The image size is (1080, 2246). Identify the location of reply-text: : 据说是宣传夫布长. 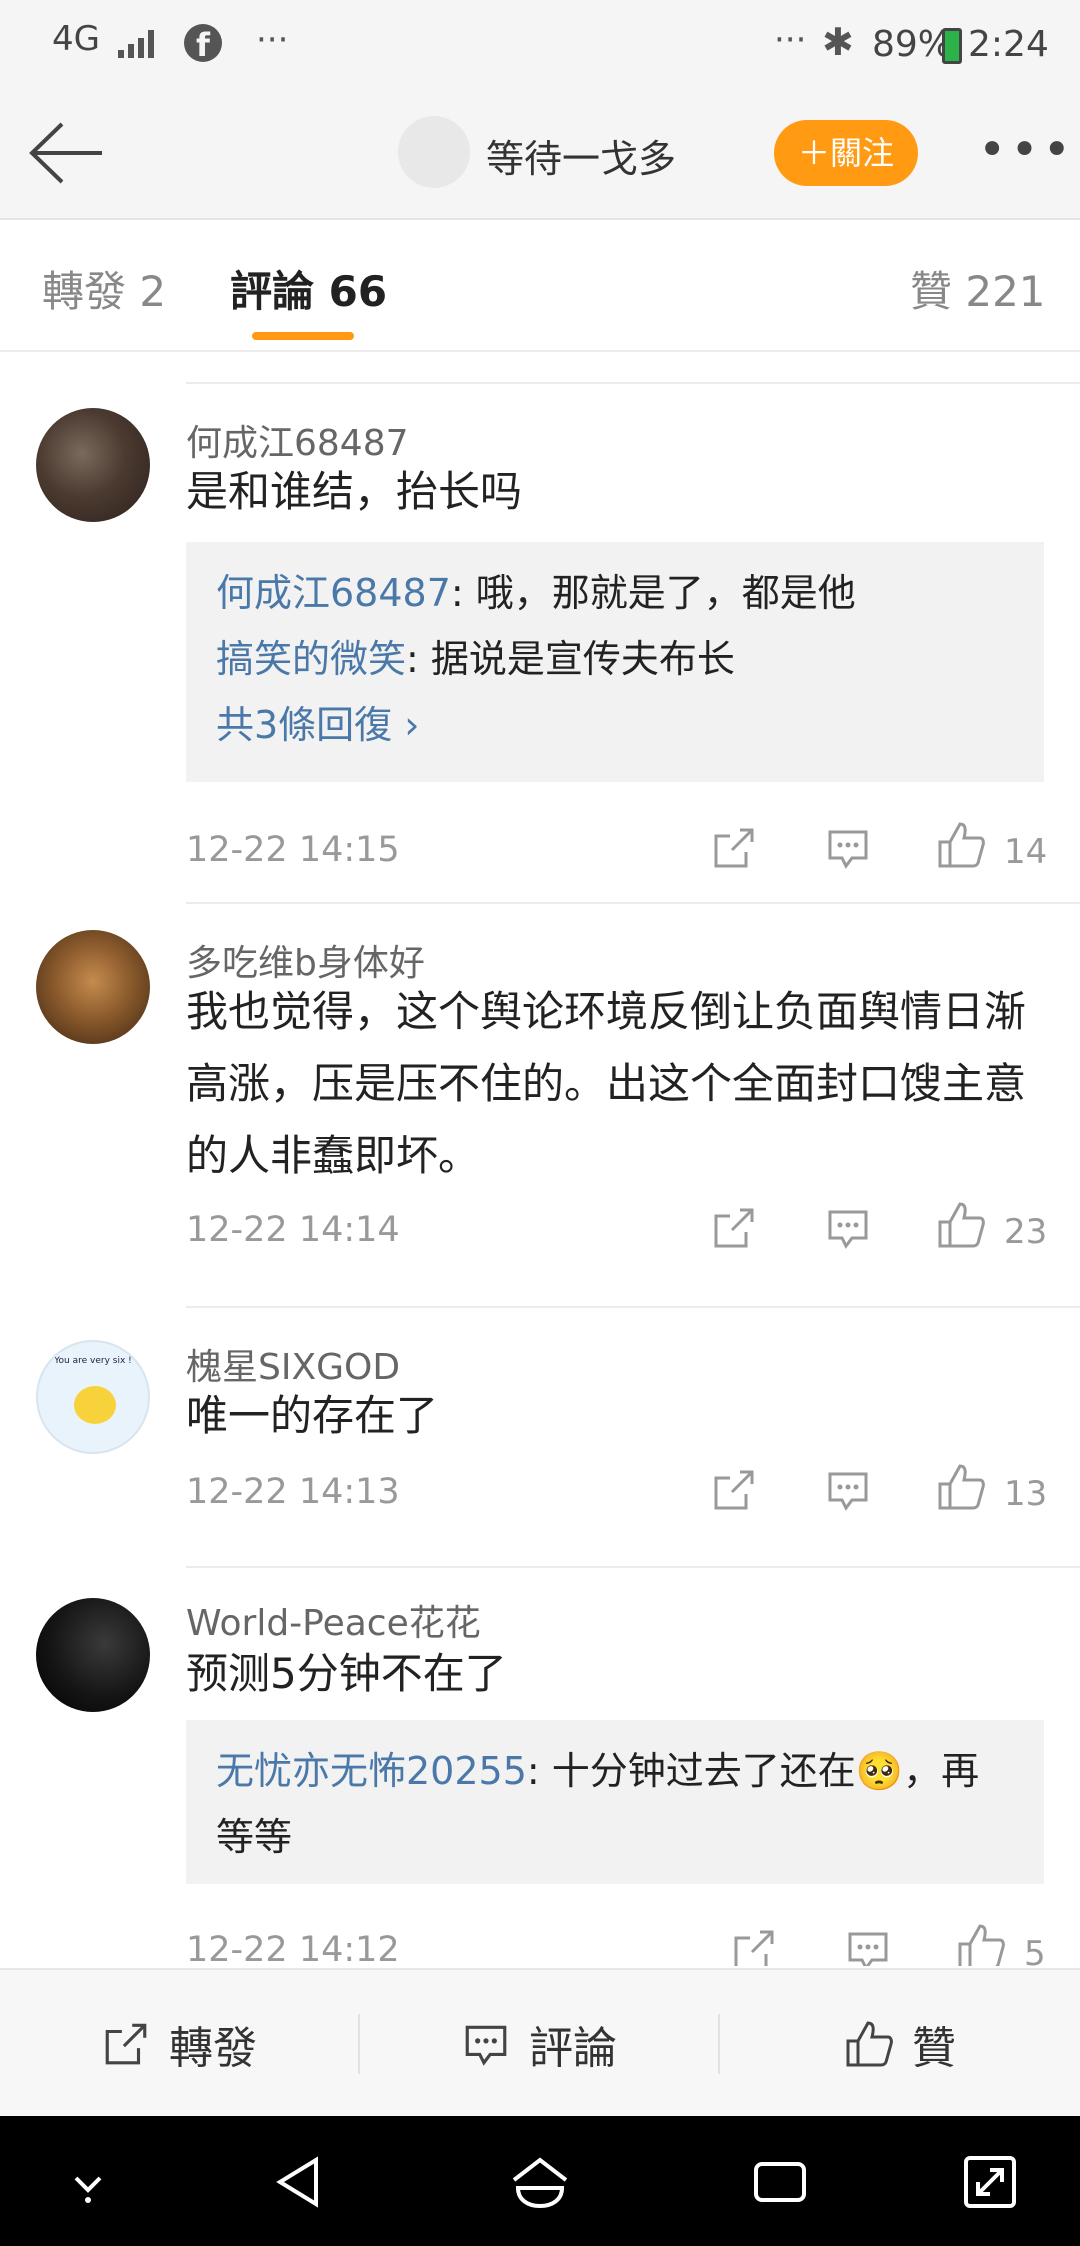
(570, 659).